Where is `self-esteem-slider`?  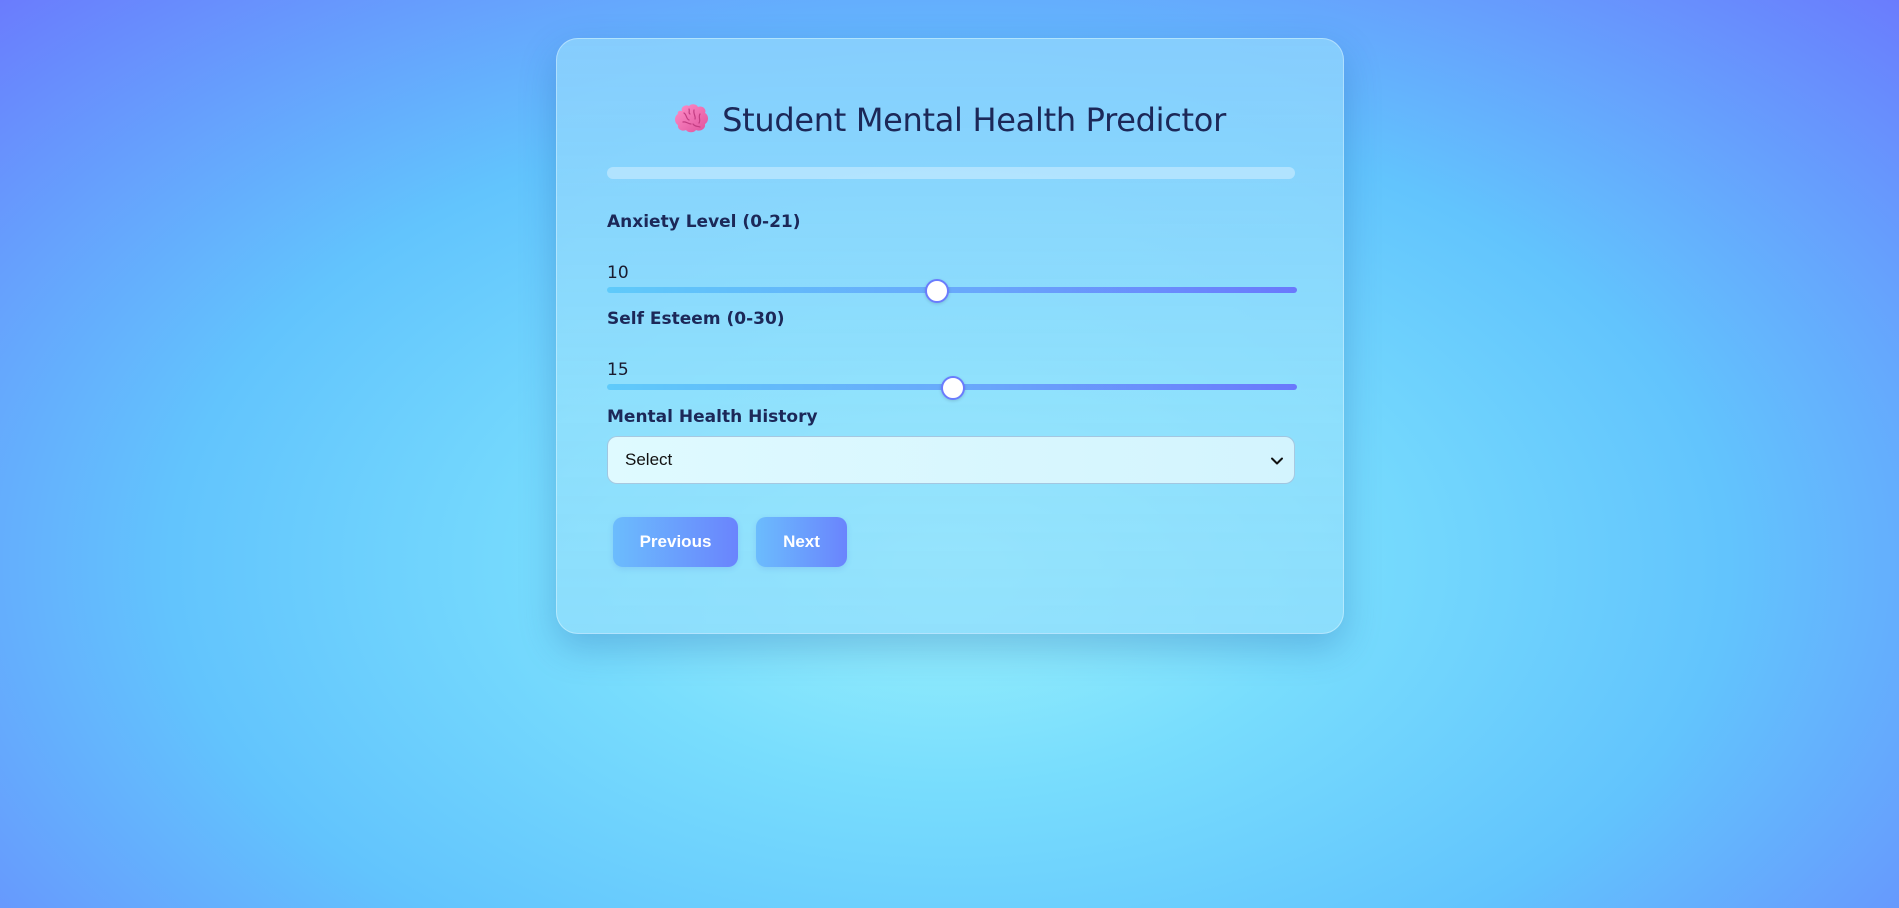
self-esteem-slider is located at coordinates (952, 387).